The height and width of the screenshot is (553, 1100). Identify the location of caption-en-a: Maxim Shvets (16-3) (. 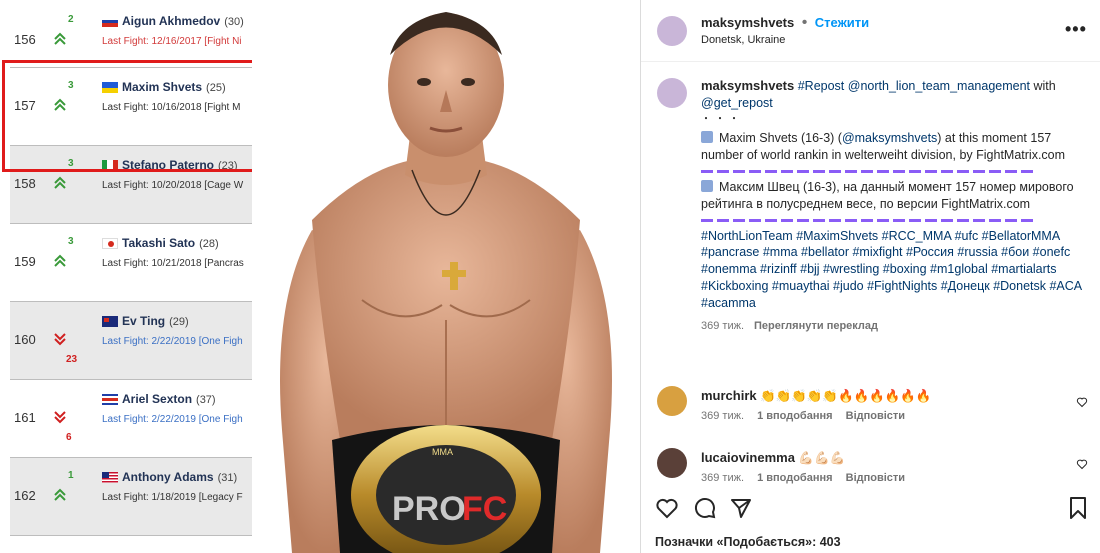
(780, 138).